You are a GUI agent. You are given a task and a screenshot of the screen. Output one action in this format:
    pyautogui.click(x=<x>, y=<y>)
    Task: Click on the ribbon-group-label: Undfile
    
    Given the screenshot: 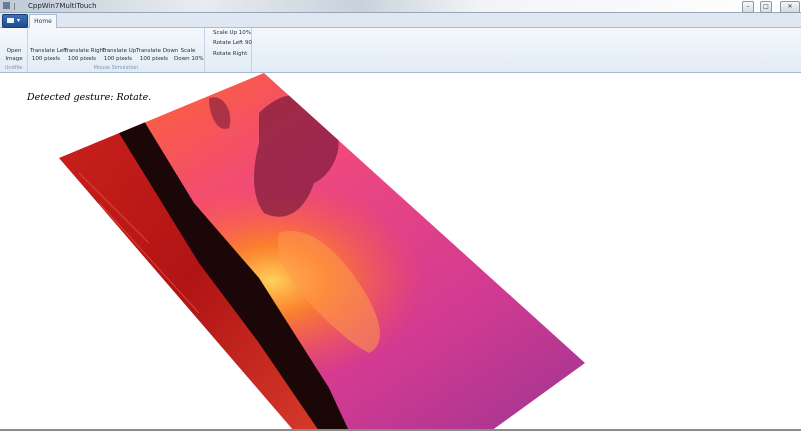 What is the action you would take?
    pyautogui.click(x=13, y=68)
    